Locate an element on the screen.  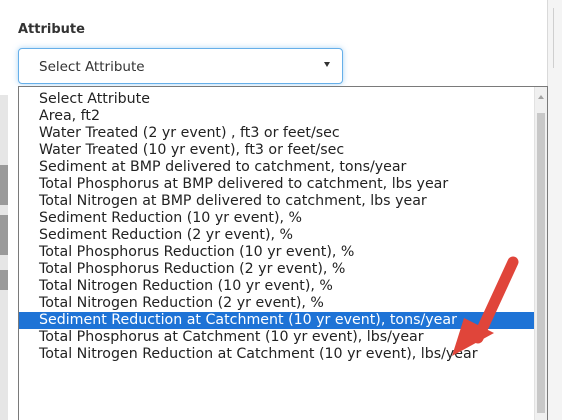
dropdown-option: Sediment Reduction (10 yr event), % is located at coordinates (277, 218).